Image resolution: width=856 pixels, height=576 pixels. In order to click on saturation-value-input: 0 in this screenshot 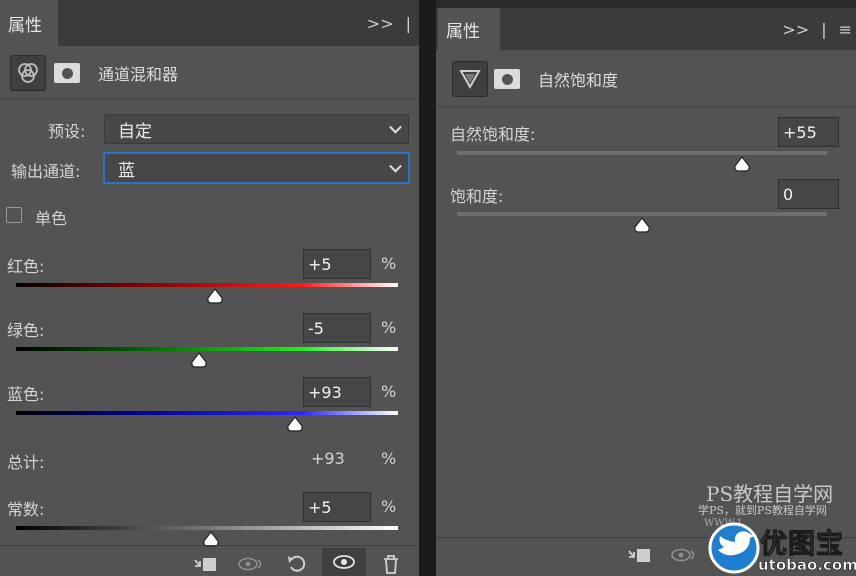, I will do `click(808, 194)`.